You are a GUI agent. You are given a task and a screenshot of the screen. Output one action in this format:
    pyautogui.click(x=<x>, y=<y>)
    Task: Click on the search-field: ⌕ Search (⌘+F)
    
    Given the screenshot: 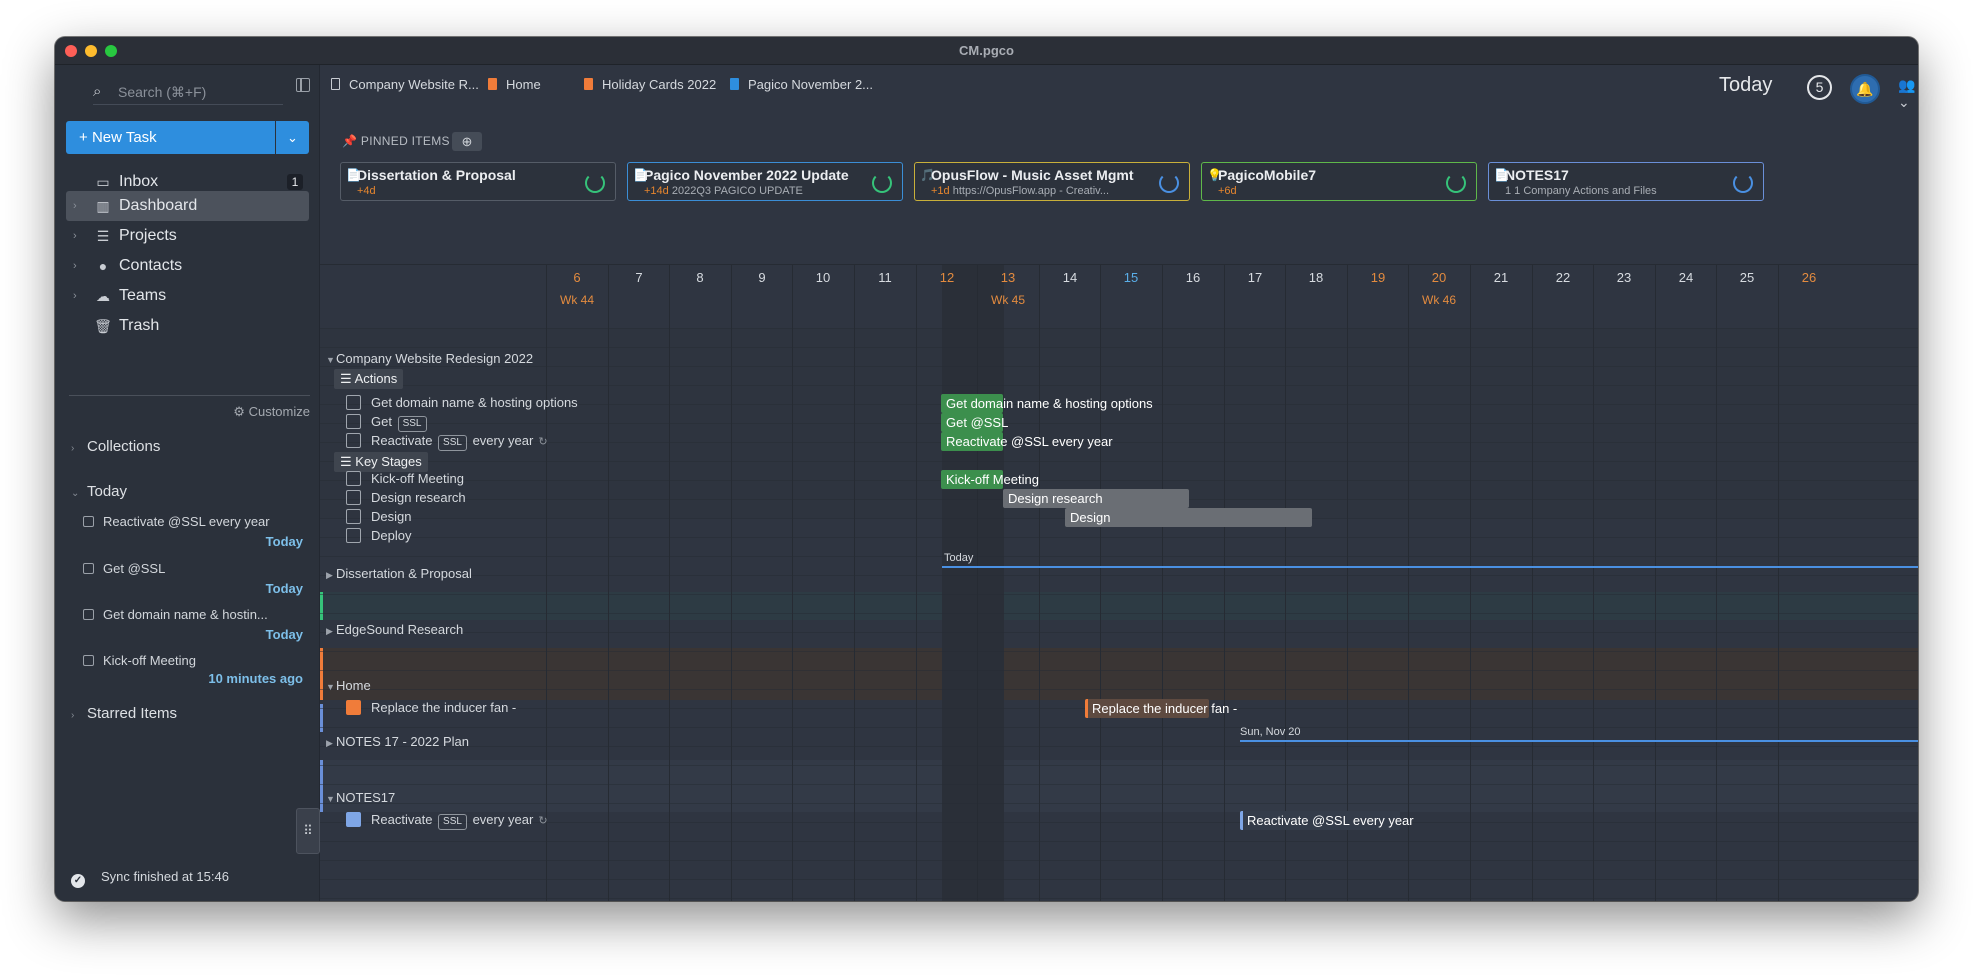 What is the action you would take?
    pyautogui.click(x=188, y=92)
    